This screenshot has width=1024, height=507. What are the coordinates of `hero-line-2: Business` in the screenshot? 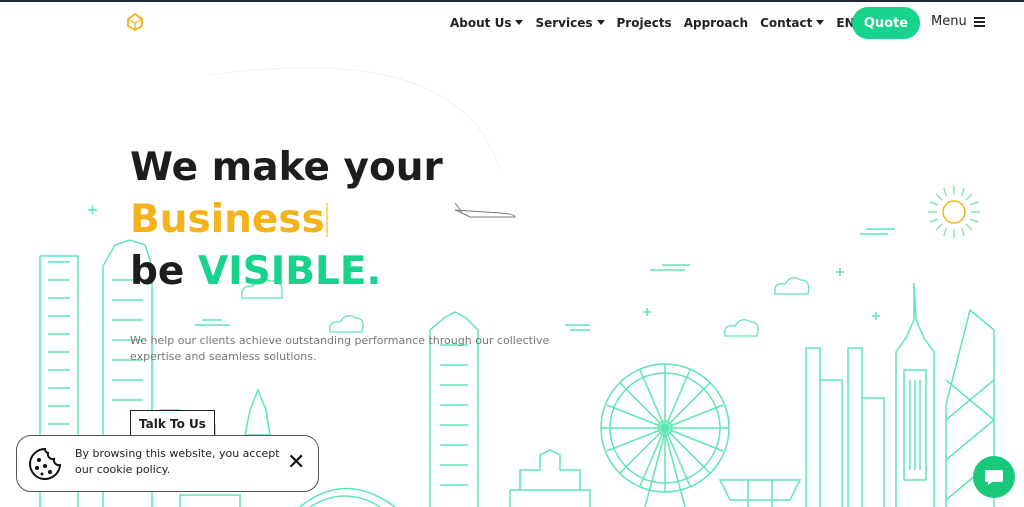 It's located at (286, 220).